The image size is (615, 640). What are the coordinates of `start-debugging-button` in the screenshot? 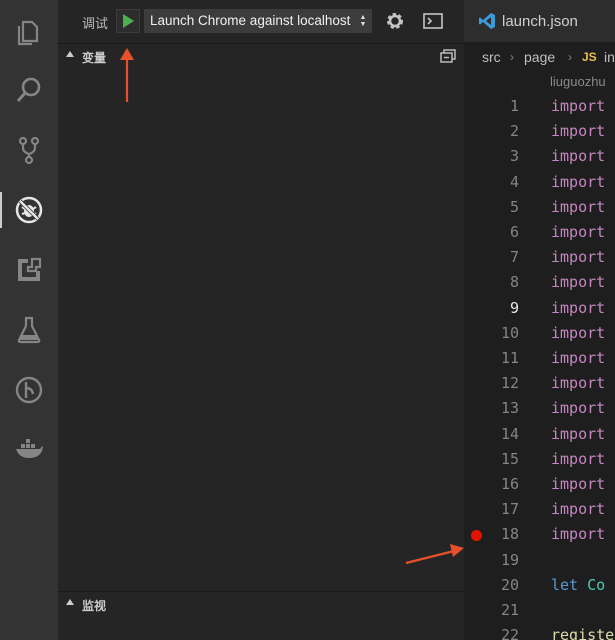 It's located at (128, 21).